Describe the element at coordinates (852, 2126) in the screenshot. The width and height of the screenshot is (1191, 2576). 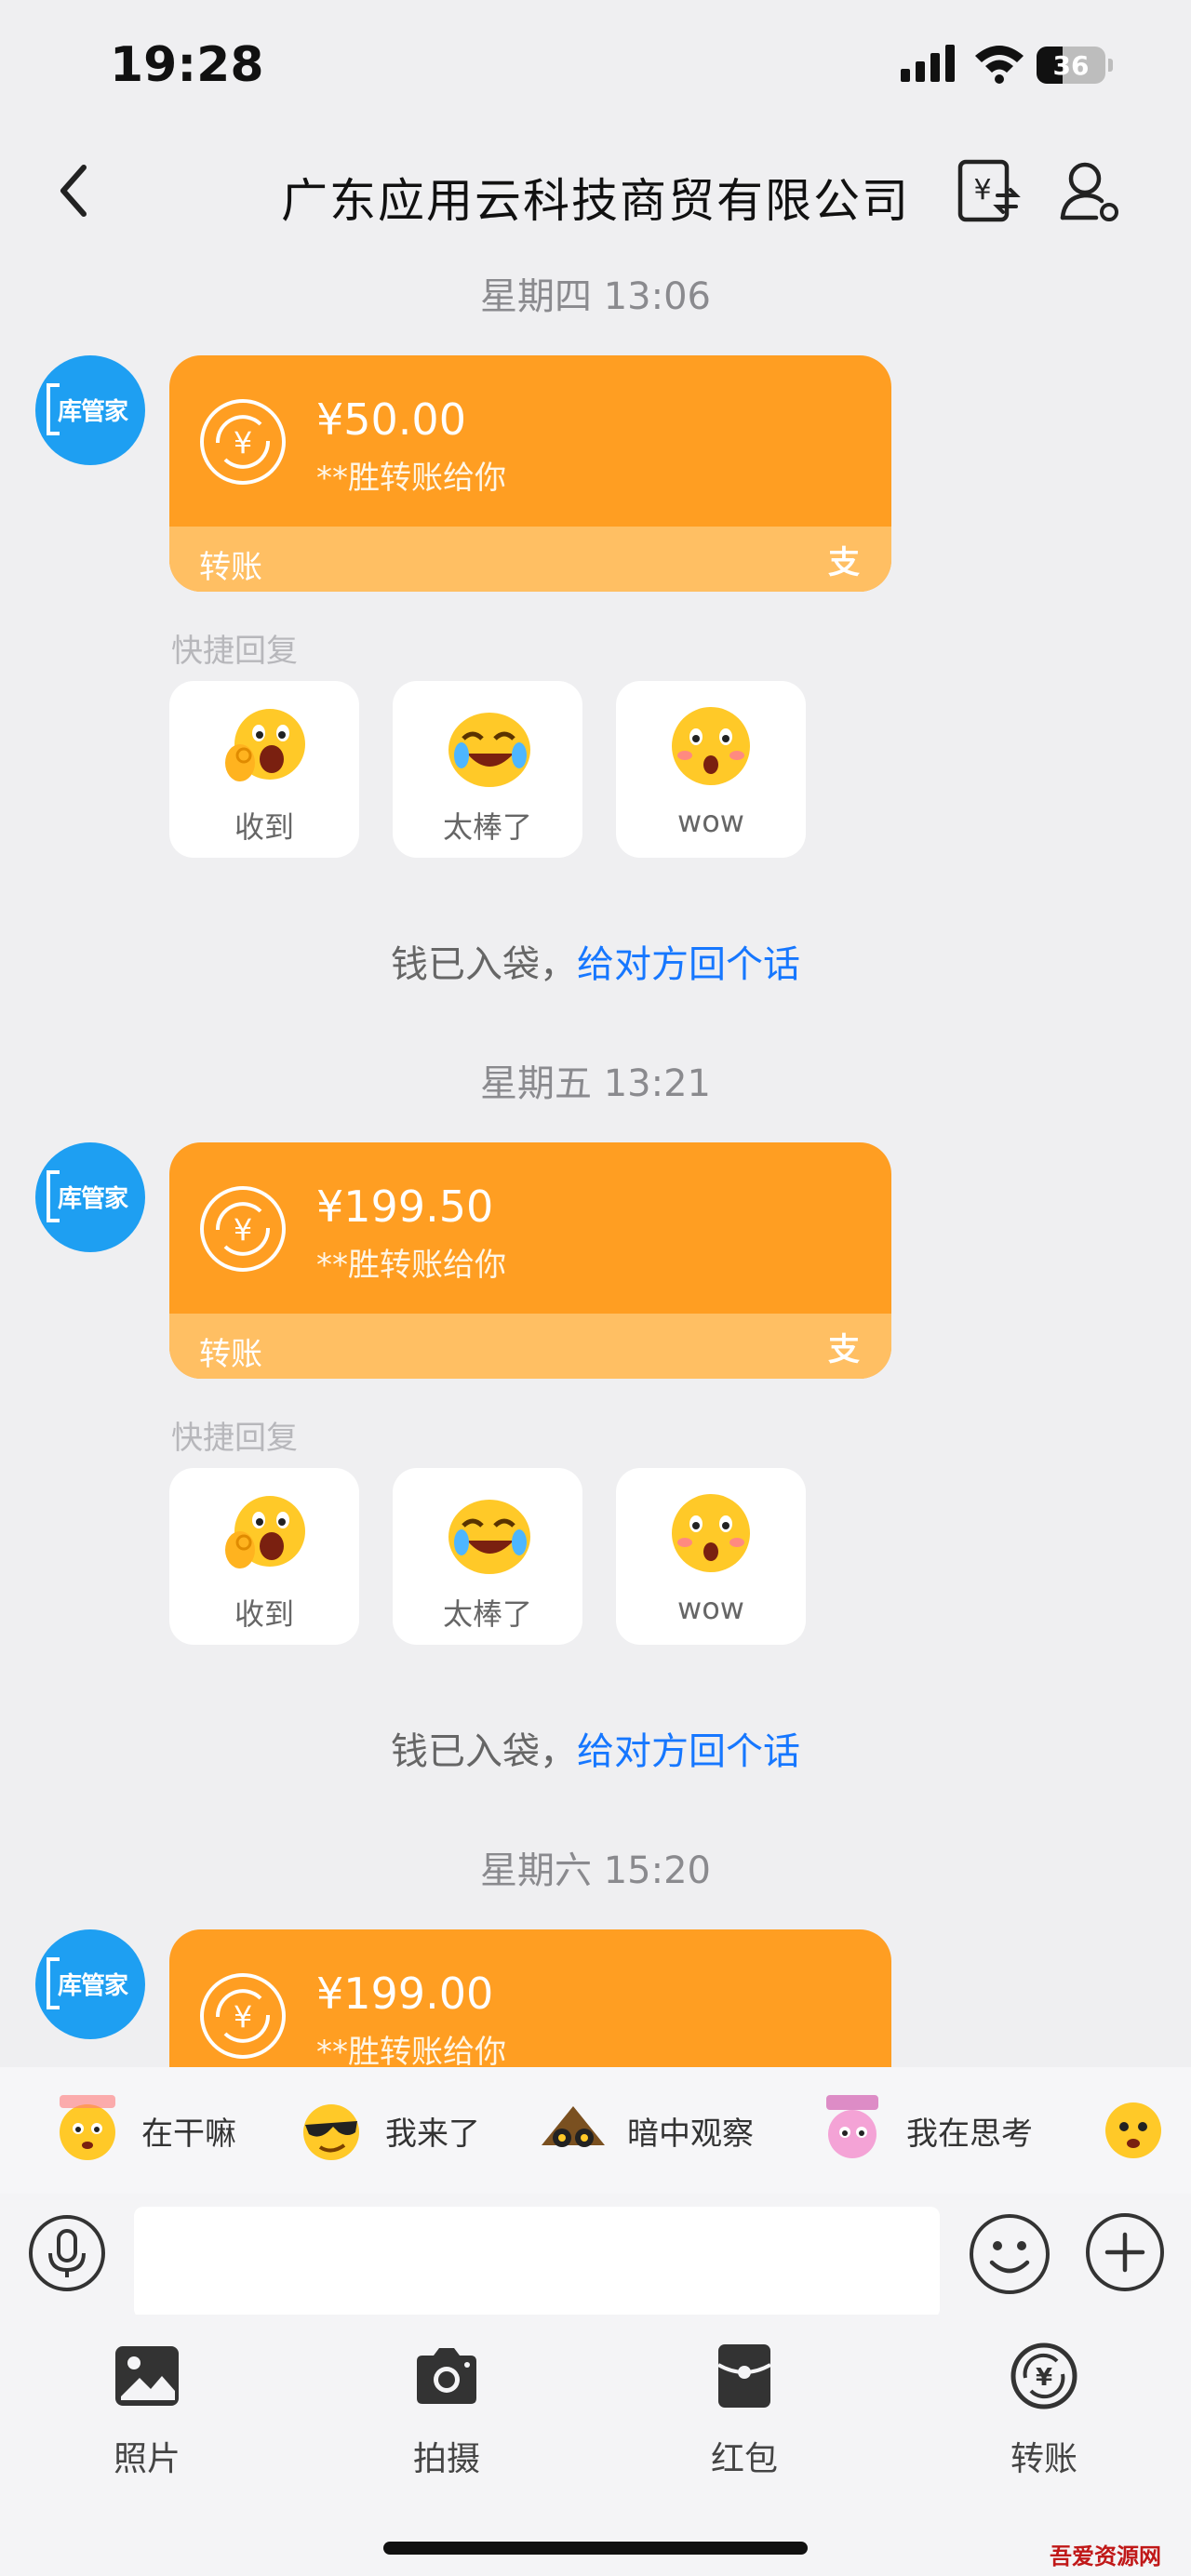
I see `thinking-face-emoji-icon` at that location.